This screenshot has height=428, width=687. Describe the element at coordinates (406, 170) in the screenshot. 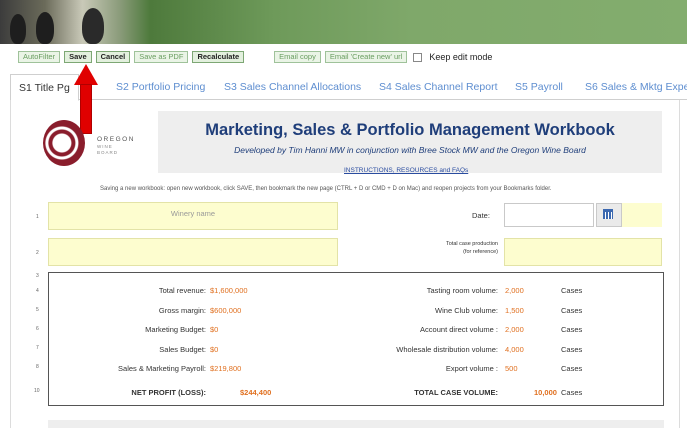

I see `instructions-link: INSTRUCTIONS, RESOURCES and FAQs` at that location.